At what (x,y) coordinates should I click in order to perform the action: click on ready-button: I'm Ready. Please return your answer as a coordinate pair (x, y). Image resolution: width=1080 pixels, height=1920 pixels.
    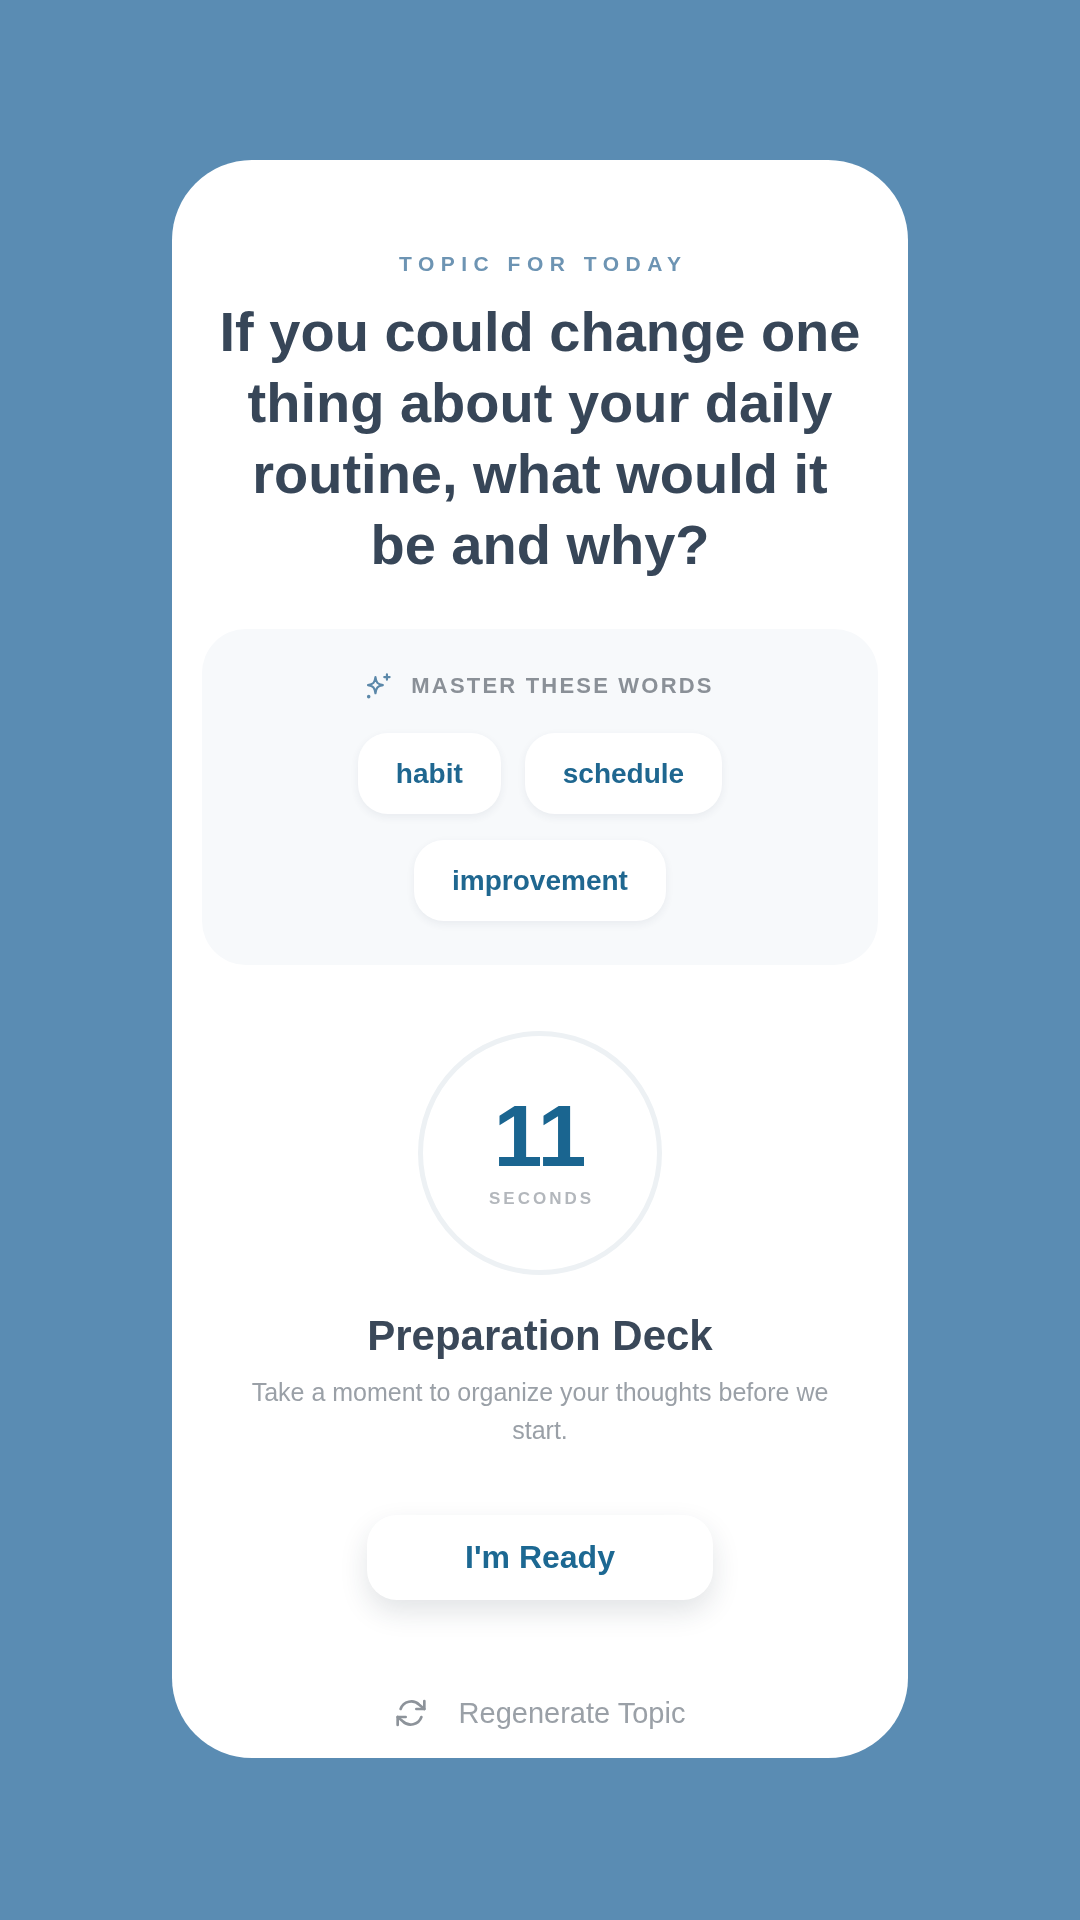
    Looking at the image, I should click on (540, 1557).